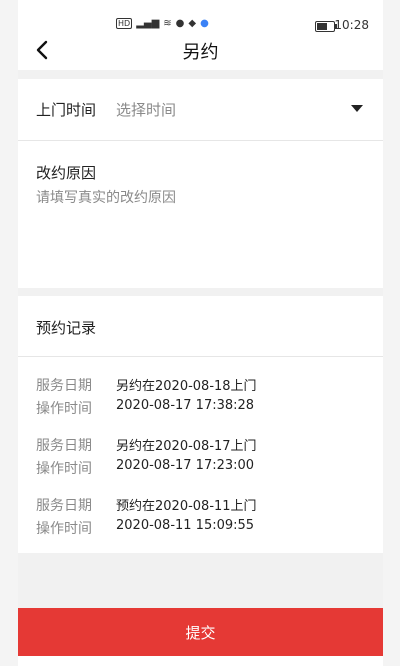  Describe the element at coordinates (186, 386) in the screenshot. I see `service-date-value: 另约在2020-08-18上门` at that location.